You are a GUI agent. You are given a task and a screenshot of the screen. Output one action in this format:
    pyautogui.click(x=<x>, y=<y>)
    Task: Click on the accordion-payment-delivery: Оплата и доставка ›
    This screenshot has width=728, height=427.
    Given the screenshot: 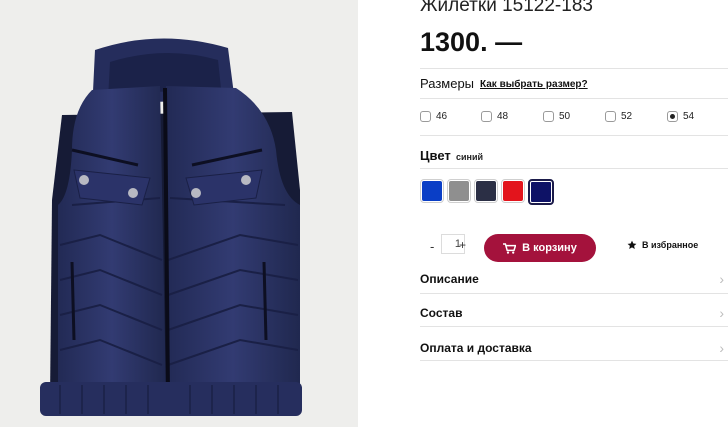 What is the action you would take?
    pyautogui.click(x=574, y=348)
    